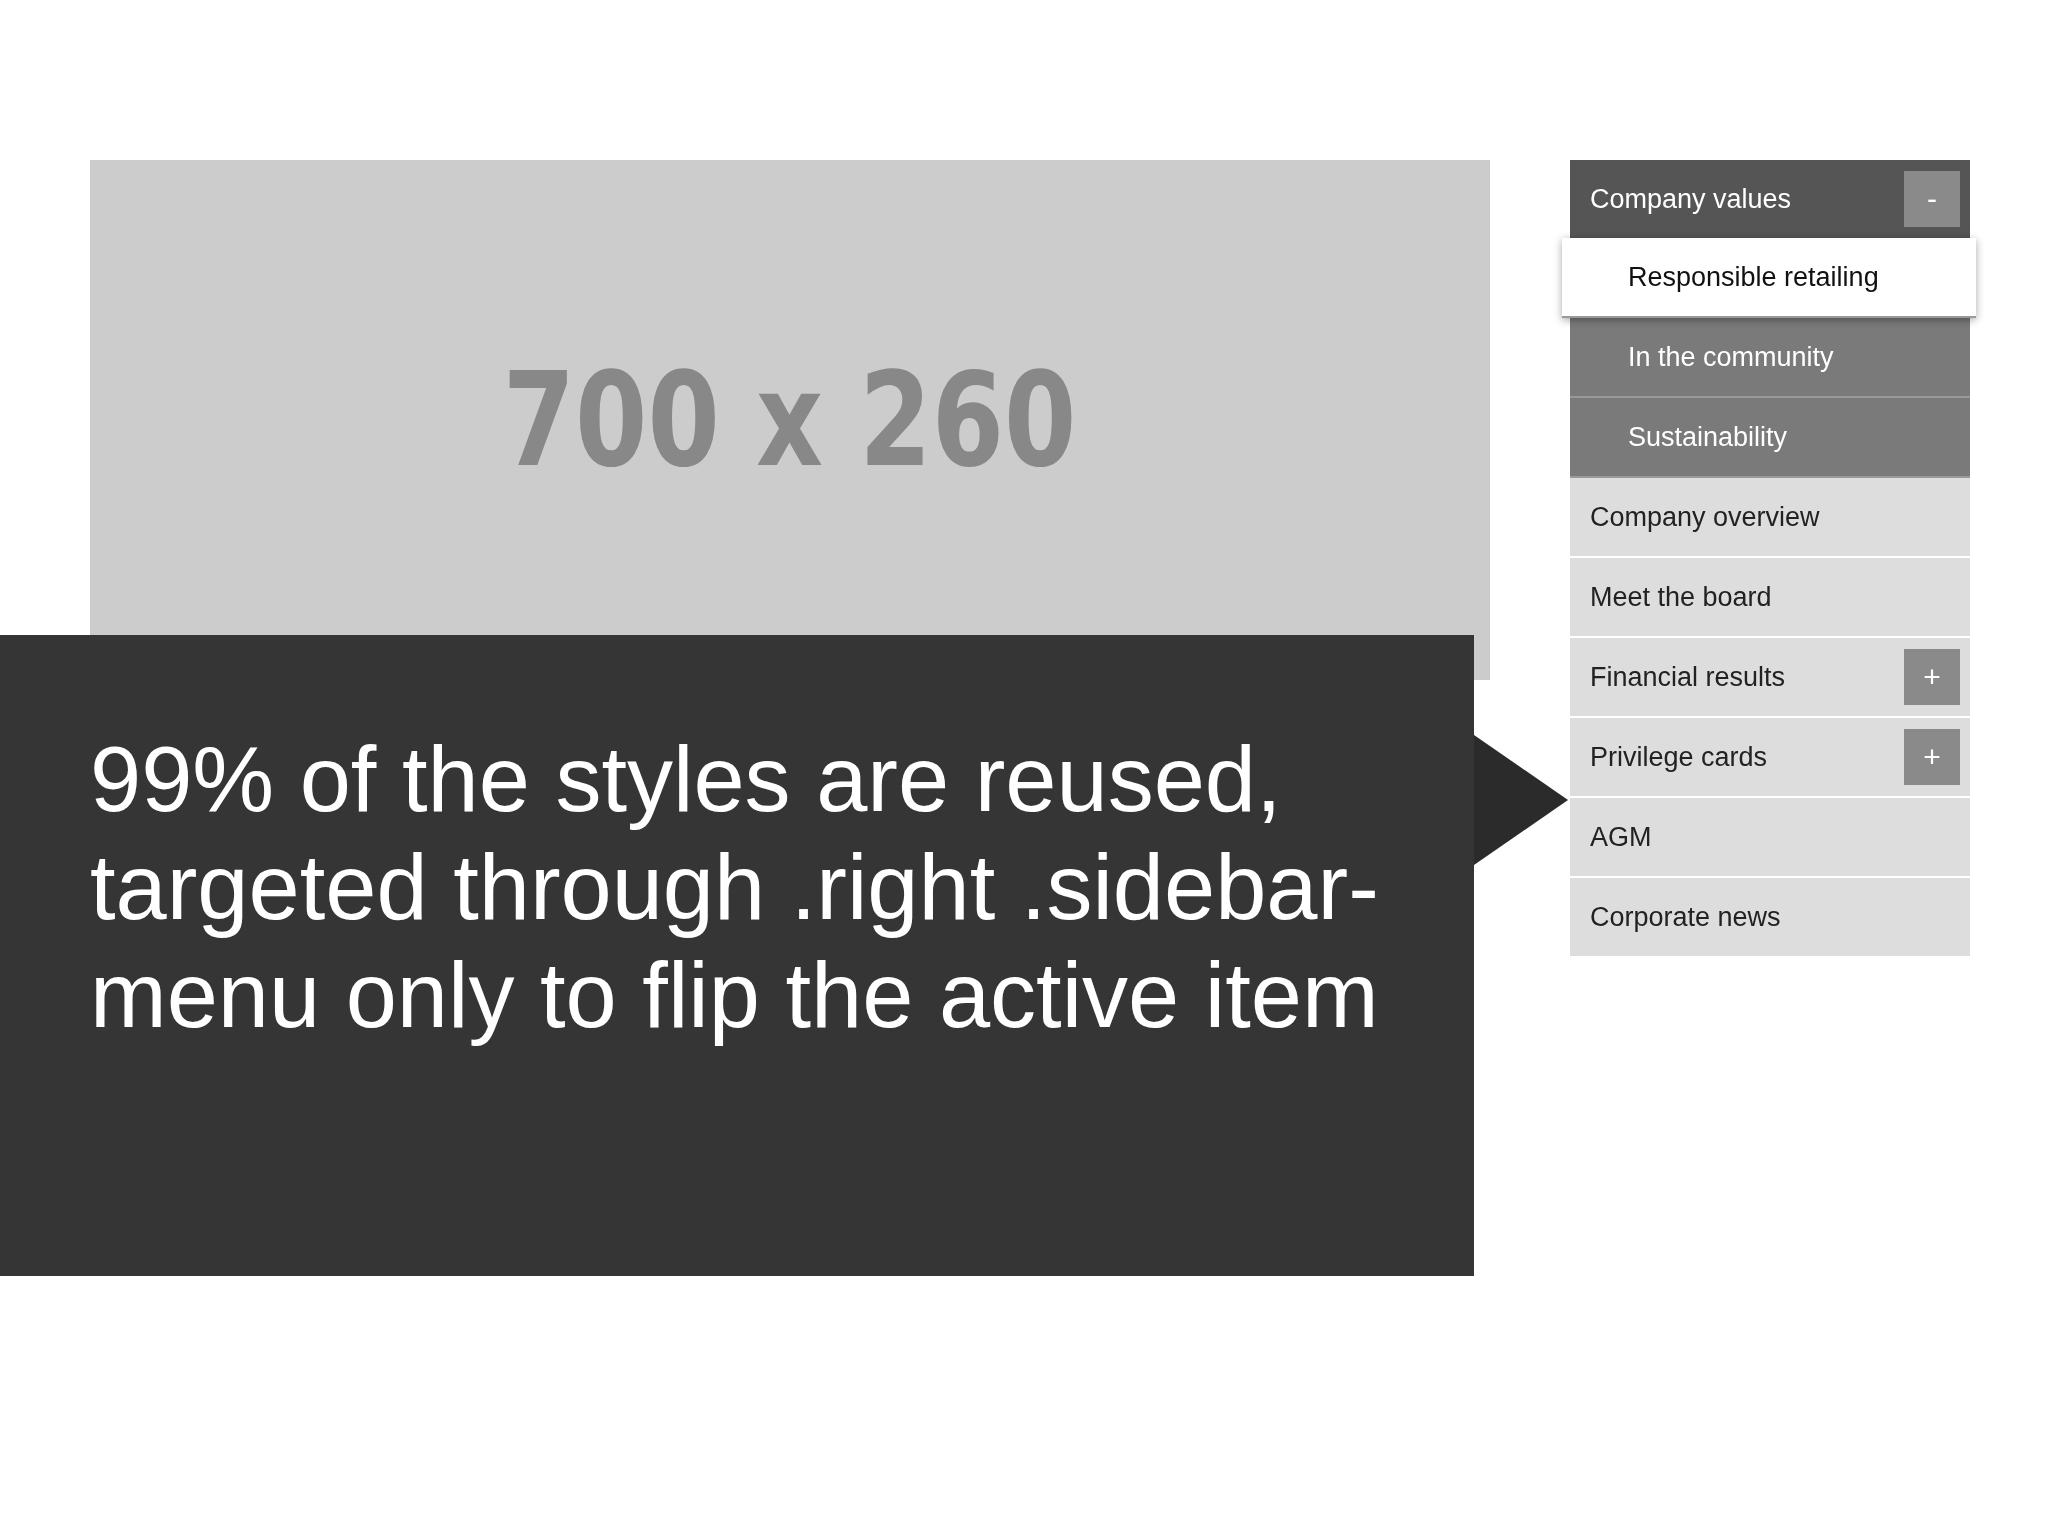 The width and height of the screenshot is (2048, 1536). Describe the element at coordinates (790, 420) in the screenshot. I see `placeholder-label: 700 x 260` at that location.